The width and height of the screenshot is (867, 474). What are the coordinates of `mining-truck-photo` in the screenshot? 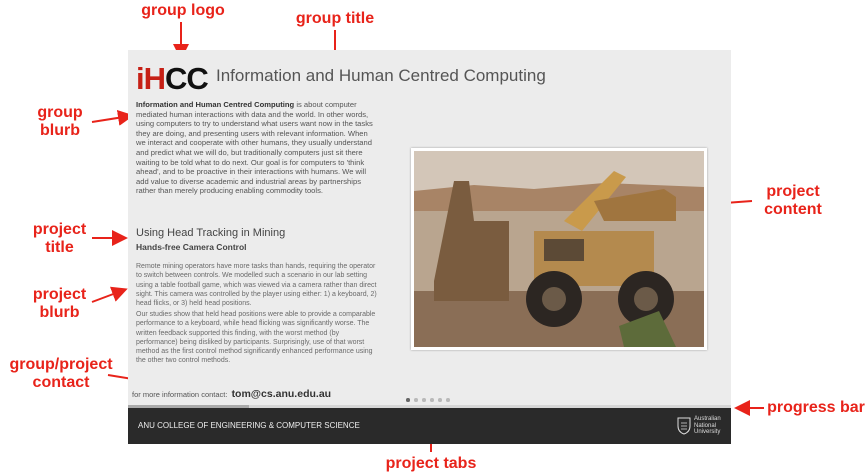 It's located at (559, 249).